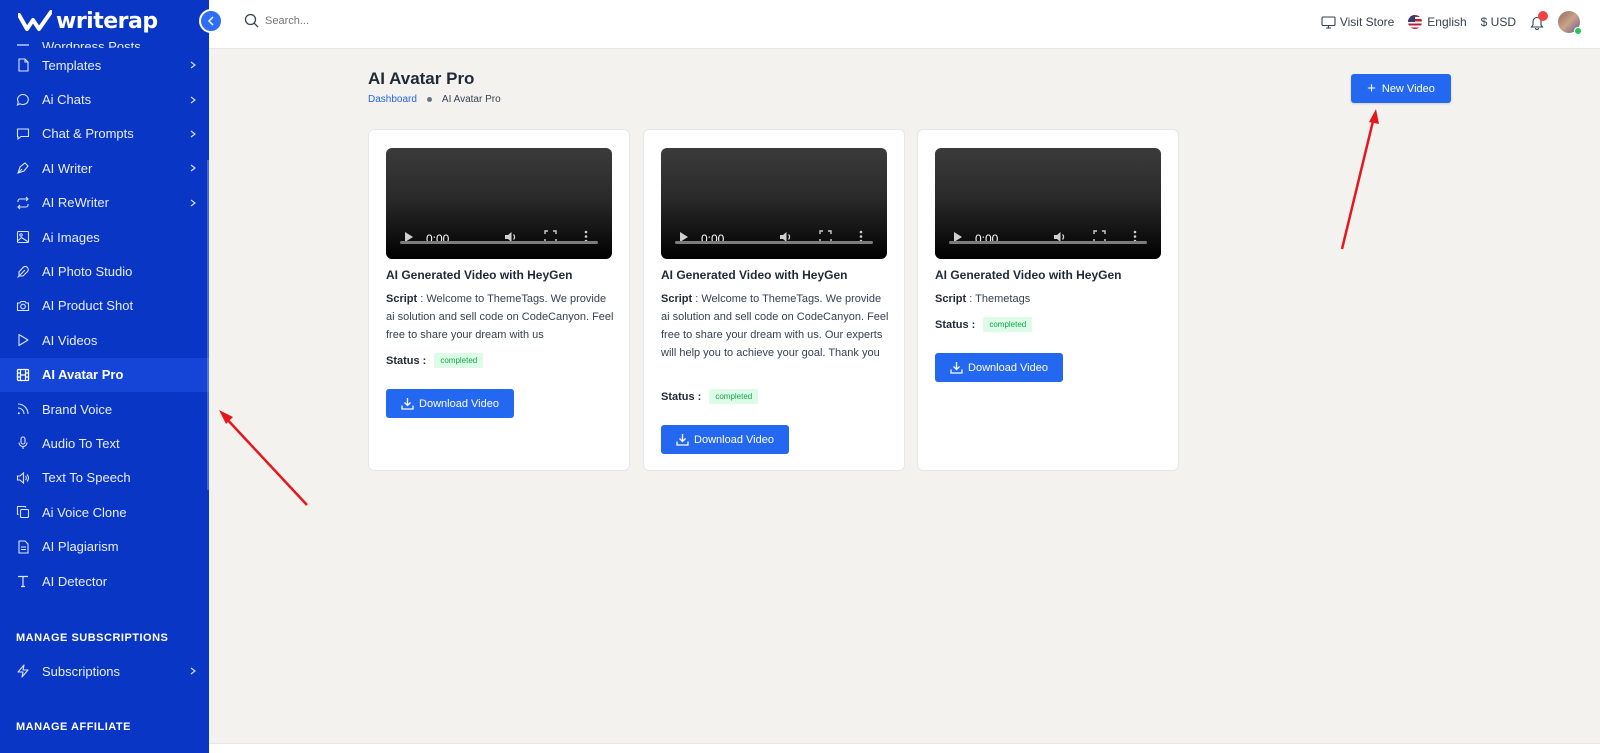  Describe the element at coordinates (84, 512) in the screenshot. I see `sidebar-item-label: Ai Voice Clone` at that location.